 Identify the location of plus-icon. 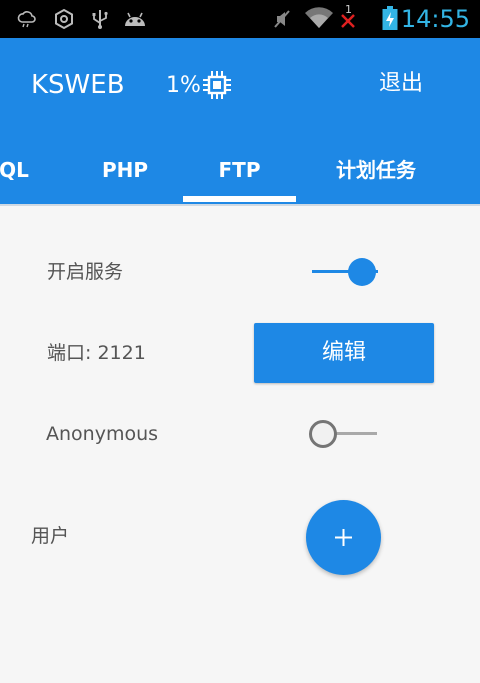
(343, 537).